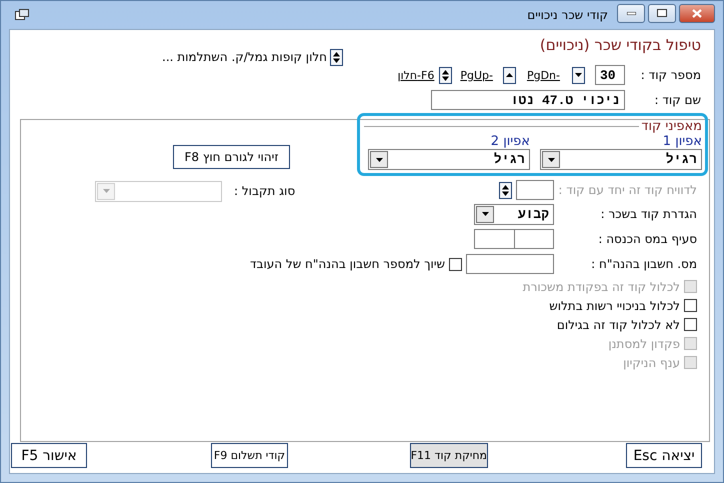 This screenshot has width=724, height=483. What do you see at coordinates (416, 75) in the screenshot?
I see `window-link: חלון-F6` at bounding box center [416, 75].